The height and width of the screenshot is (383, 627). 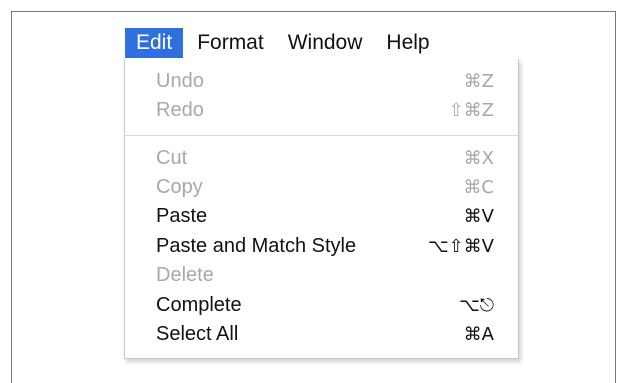 What do you see at coordinates (180, 81) in the screenshot?
I see `menu-item-label: Undo` at bounding box center [180, 81].